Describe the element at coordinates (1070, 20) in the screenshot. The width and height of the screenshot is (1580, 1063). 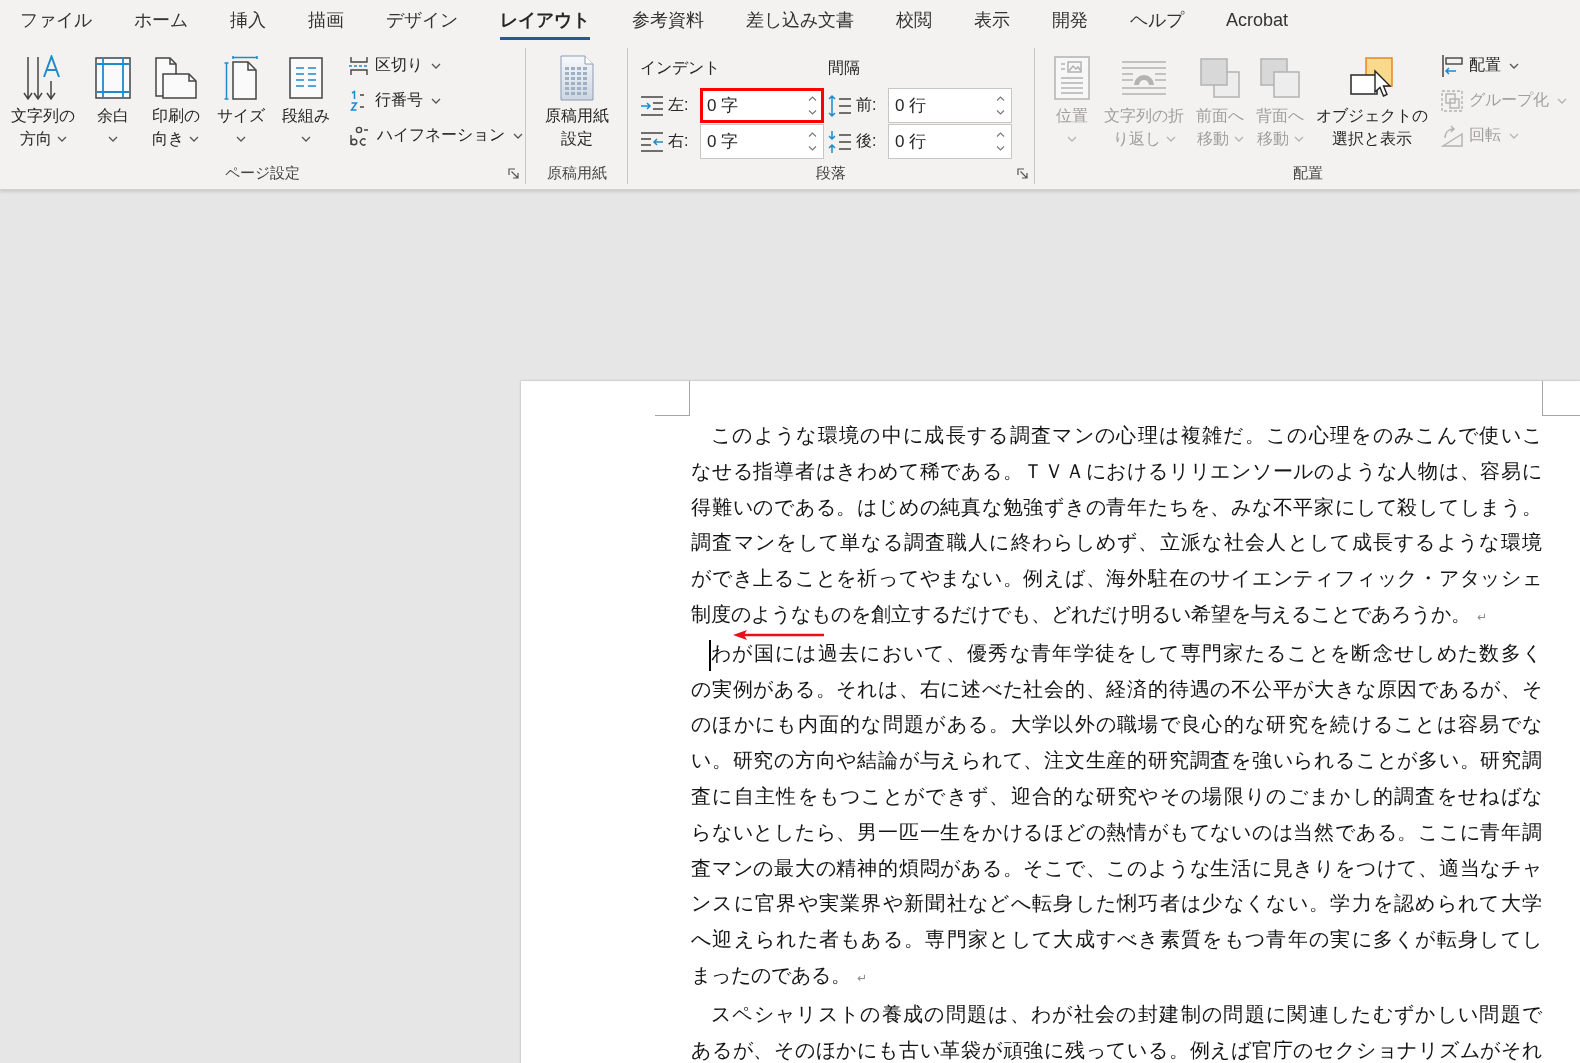
I see `ribbon-tab: 開発` at that location.